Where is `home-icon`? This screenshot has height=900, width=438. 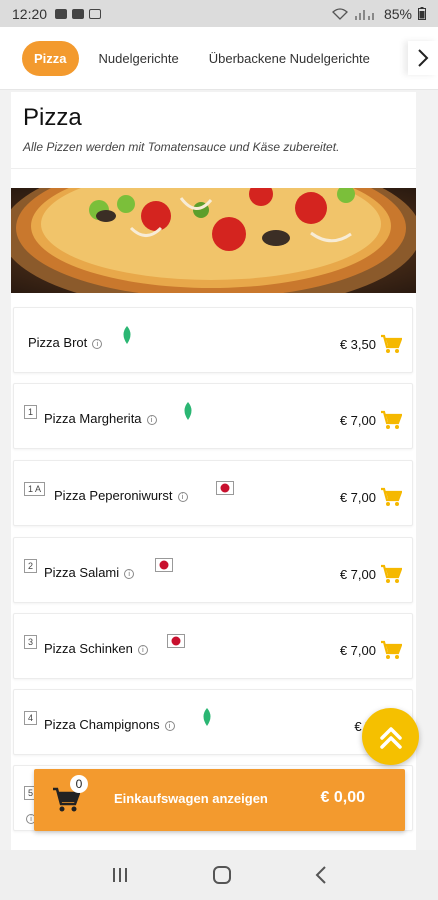 home-icon is located at coordinates (222, 875).